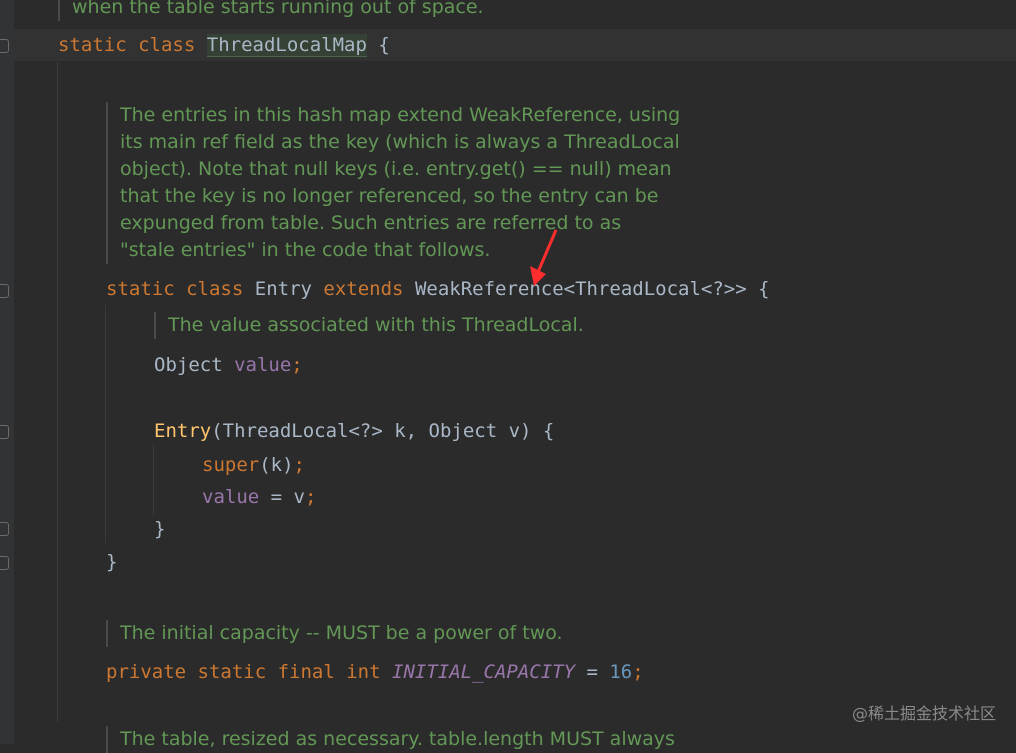  Describe the element at coordinates (483, 672) in the screenshot. I see `constant-name: INITIAL_CAPACITY` at that location.